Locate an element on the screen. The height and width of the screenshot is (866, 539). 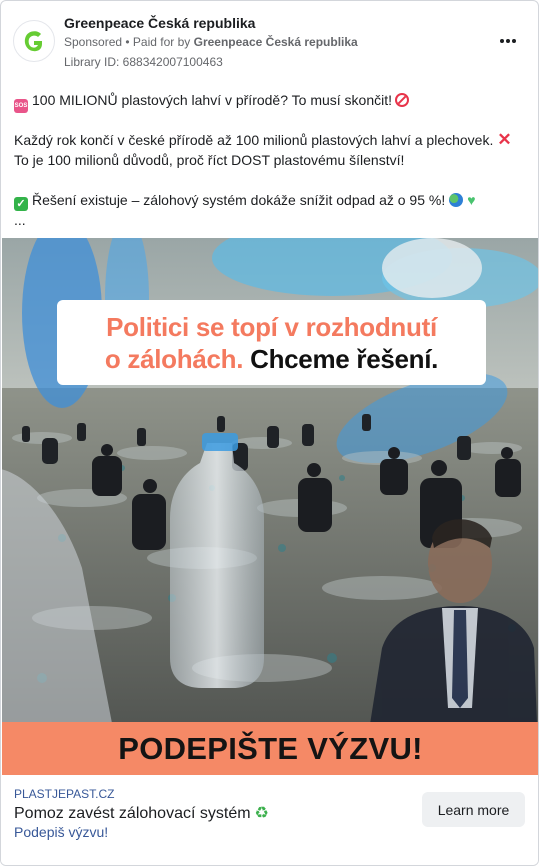
recycle-icon: ♻ is located at coordinates (261, 813).